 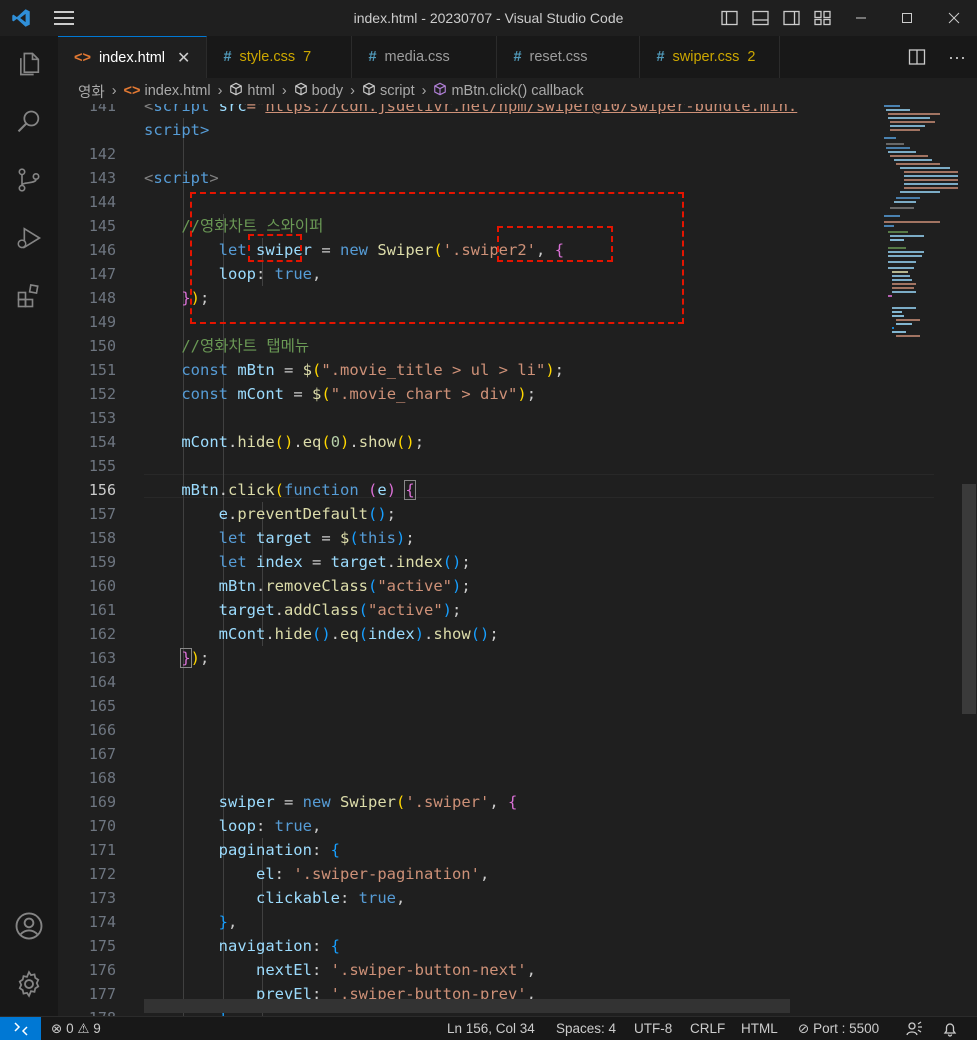 What do you see at coordinates (569, 57) in the screenshot?
I see `tab-reset-css: # reset.css` at bounding box center [569, 57].